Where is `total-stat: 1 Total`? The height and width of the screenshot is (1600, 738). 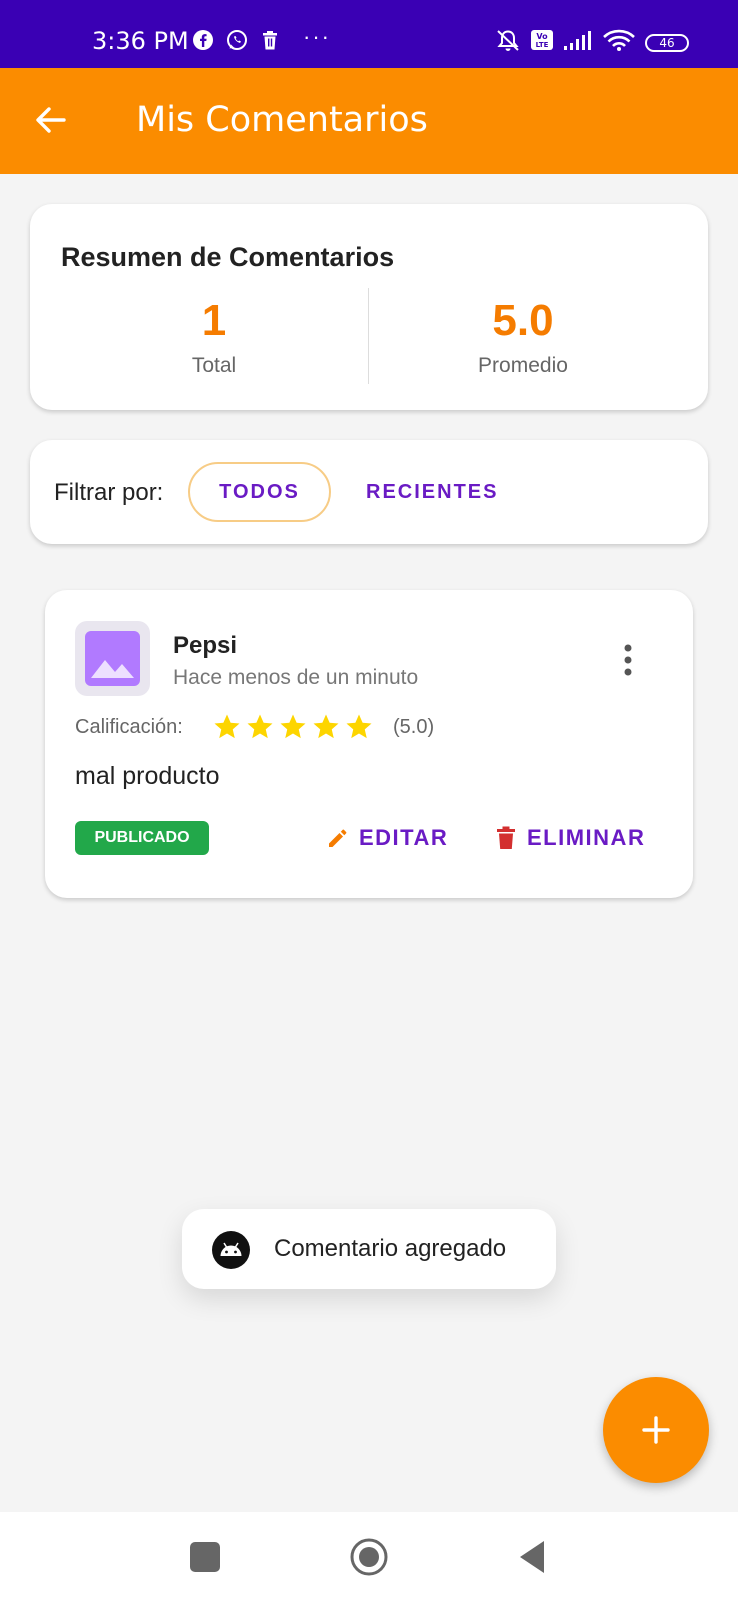 total-stat: 1 Total is located at coordinates (214, 337).